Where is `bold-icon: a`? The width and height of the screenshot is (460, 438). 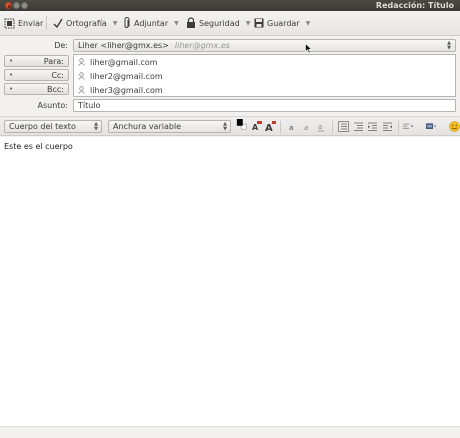 bold-icon: a is located at coordinates (292, 126).